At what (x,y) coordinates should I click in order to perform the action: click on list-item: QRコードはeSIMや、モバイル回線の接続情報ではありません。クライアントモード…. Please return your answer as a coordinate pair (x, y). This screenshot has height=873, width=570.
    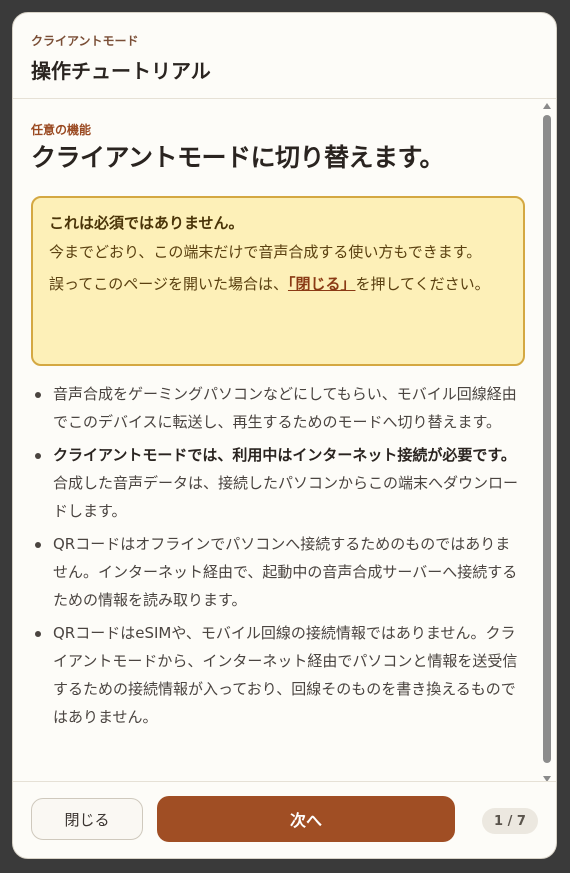
    Looking at the image, I should click on (278, 675).